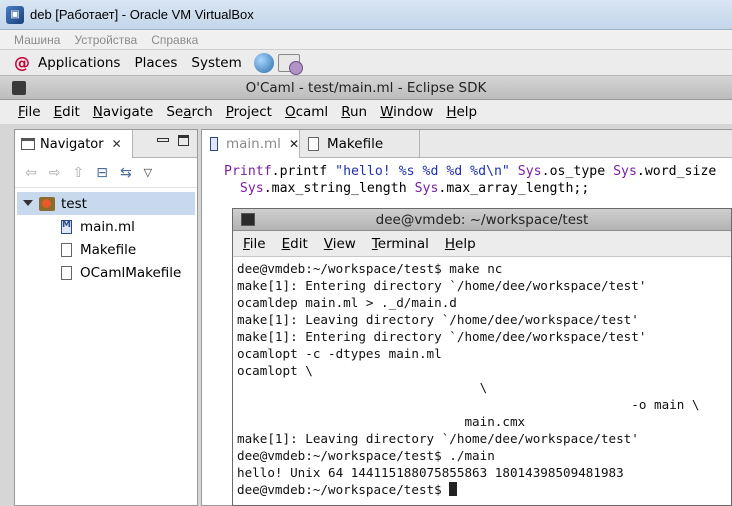 The image size is (732, 506). Describe the element at coordinates (248, 171) in the screenshot. I see `code-token: Printf` at that location.